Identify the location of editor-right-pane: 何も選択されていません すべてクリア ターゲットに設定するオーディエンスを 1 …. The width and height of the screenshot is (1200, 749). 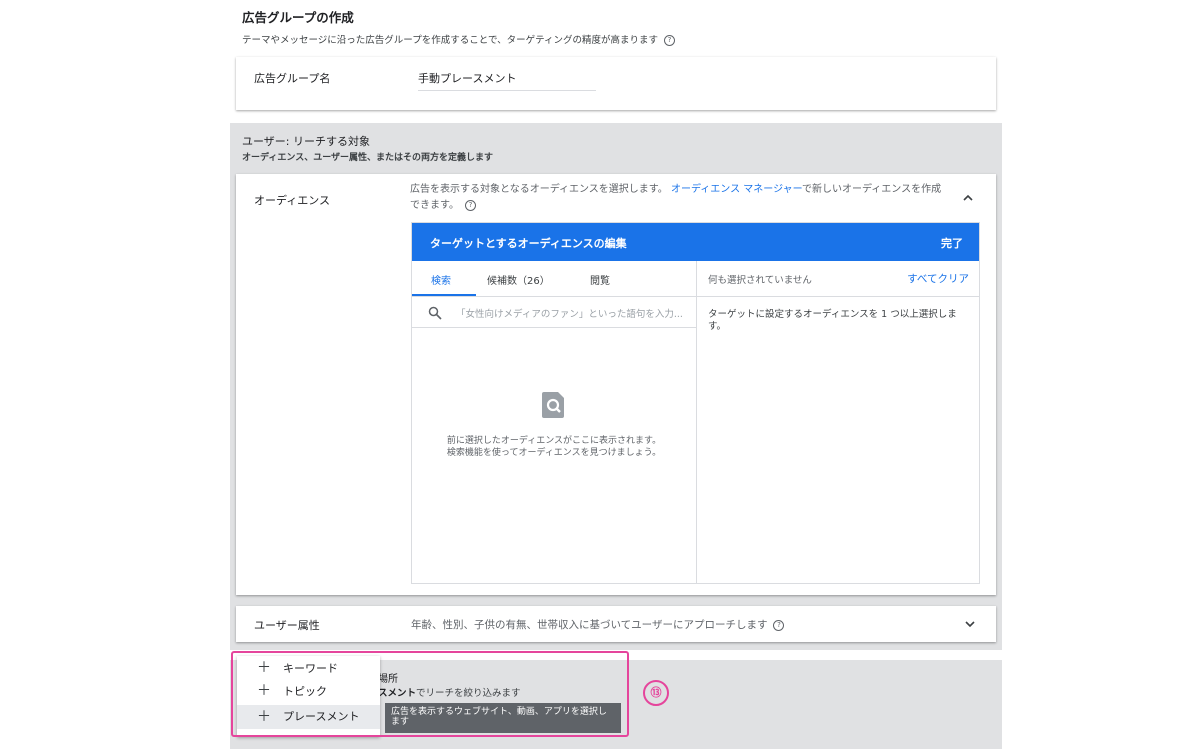
(837, 422).